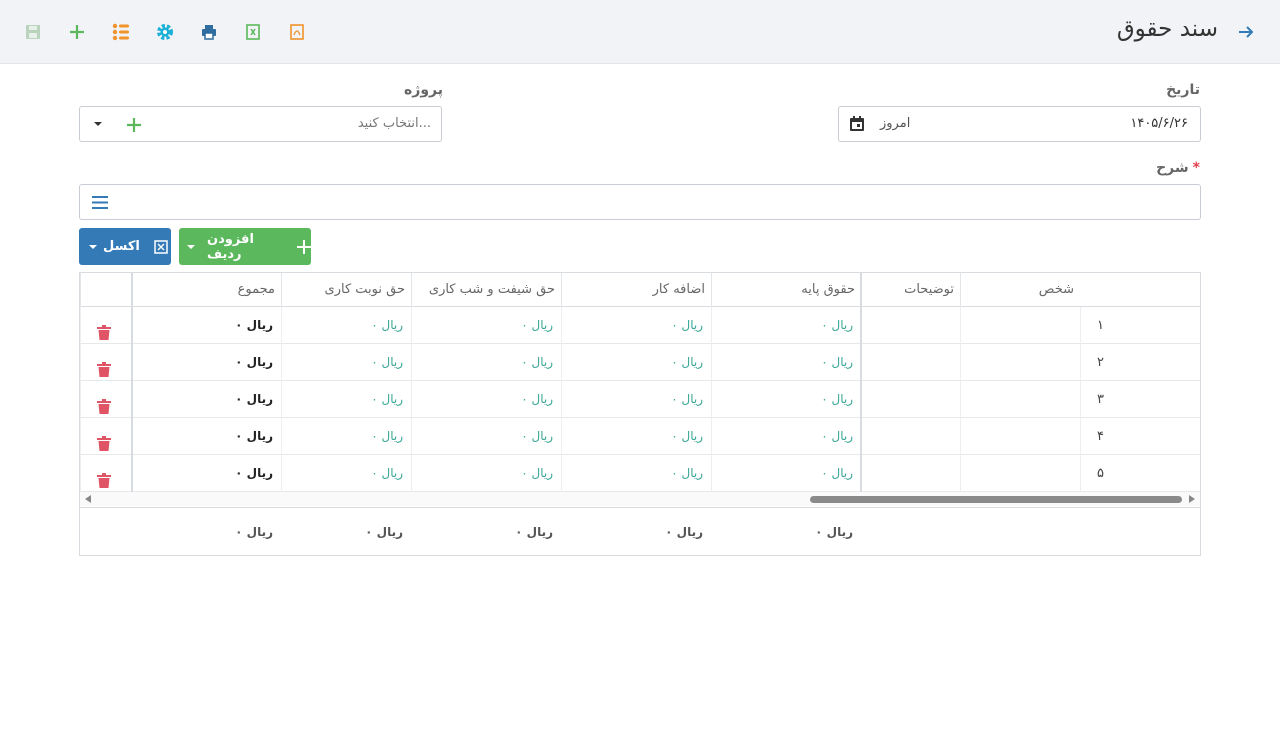 The image size is (1280, 750). What do you see at coordinates (1196, 168) in the screenshot?
I see `required-marker: *` at bounding box center [1196, 168].